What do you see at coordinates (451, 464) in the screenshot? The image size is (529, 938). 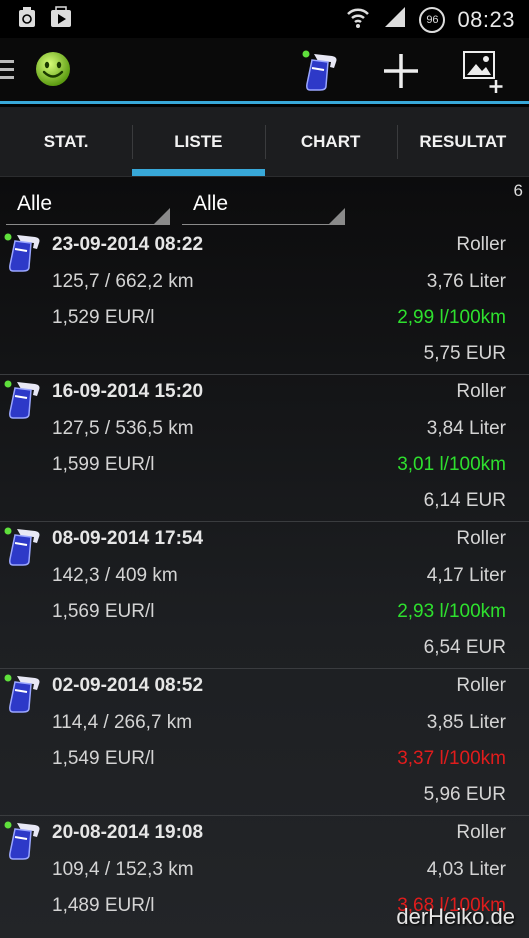 I see `entry-consumption: 3,01 l/100km` at bounding box center [451, 464].